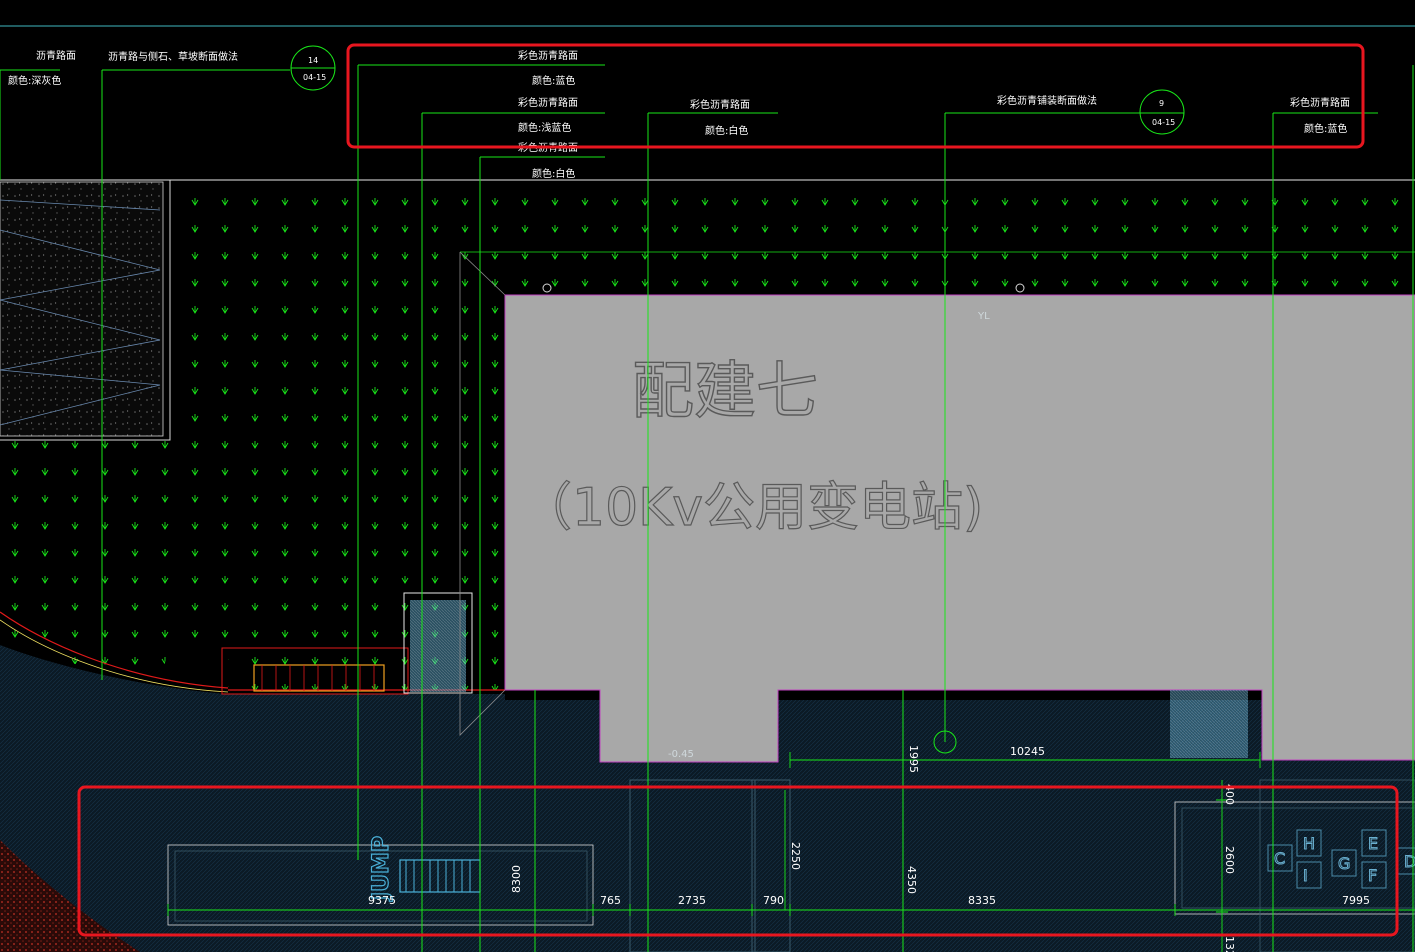  I want to click on building-title: 配建七, so click(725, 390).